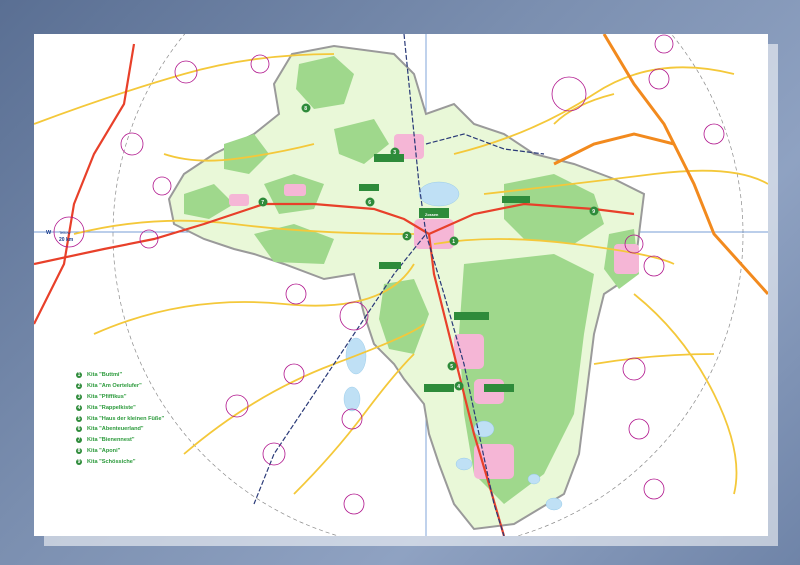  I want to click on legend-item: 4 Kita "Rappelkiste", so click(120, 407).